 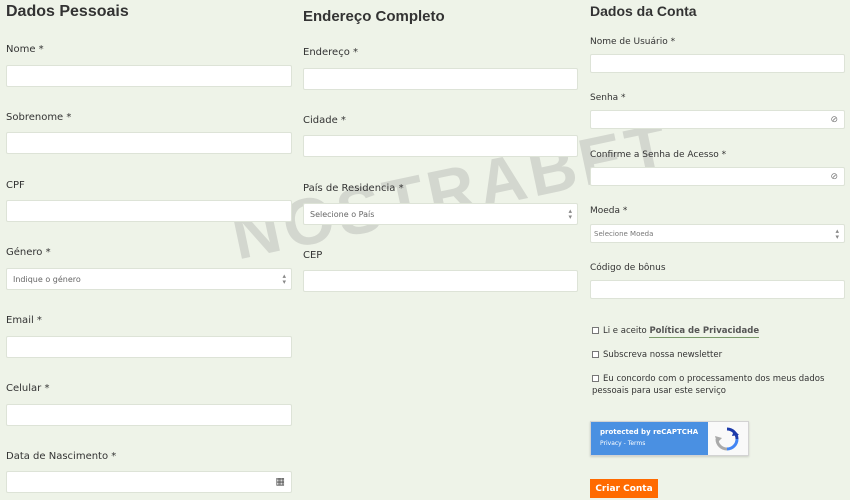 What do you see at coordinates (15, 185) in the screenshot?
I see `cpf-label: CPF` at bounding box center [15, 185].